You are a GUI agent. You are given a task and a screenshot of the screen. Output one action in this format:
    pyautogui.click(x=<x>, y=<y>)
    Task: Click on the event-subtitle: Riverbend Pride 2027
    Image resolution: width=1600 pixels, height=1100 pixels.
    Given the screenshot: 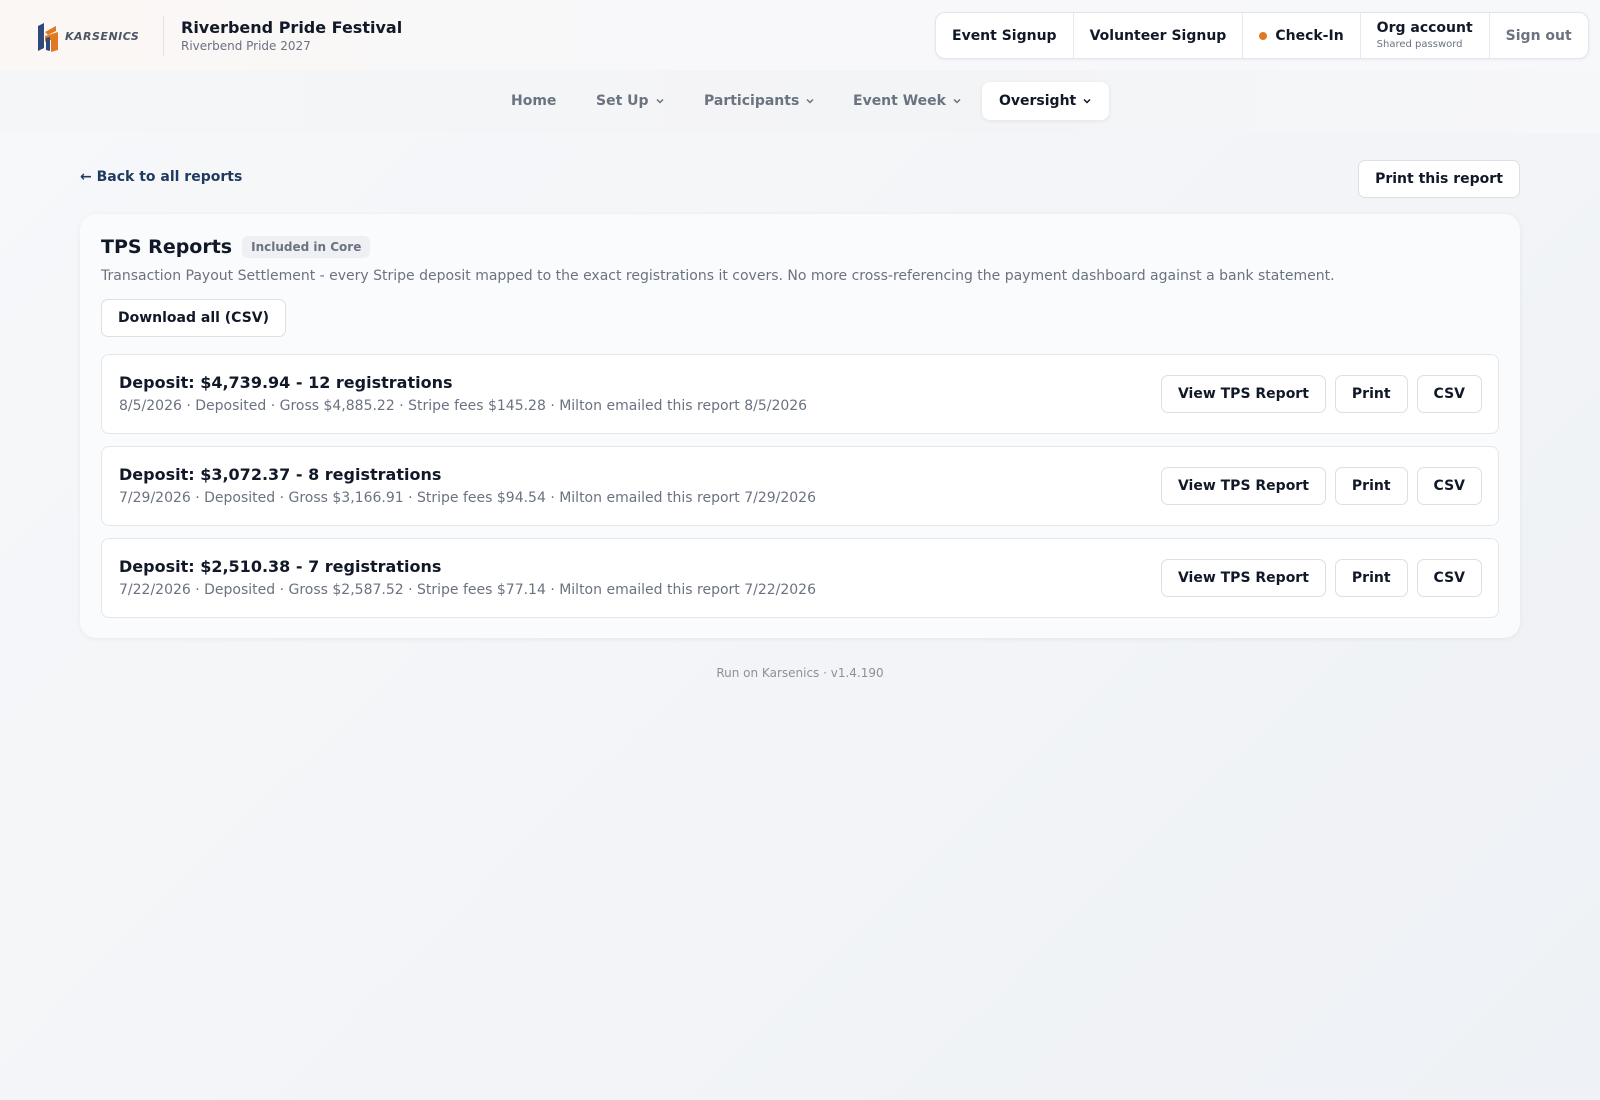 What is the action you would take?
    pyautogui.click(x=246, y=46)
    